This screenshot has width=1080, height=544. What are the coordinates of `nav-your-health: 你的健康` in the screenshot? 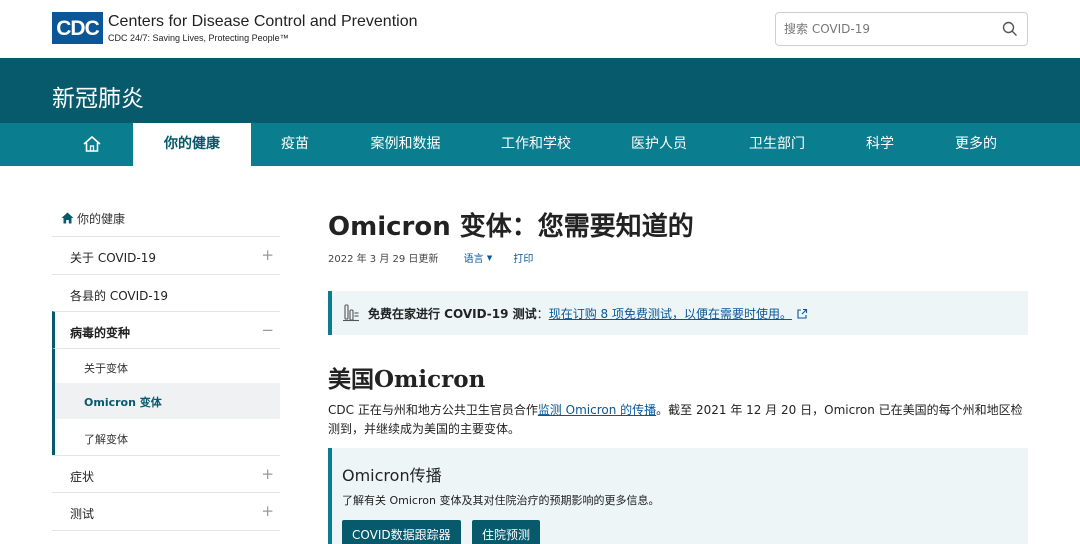 It's located at (192, 144).